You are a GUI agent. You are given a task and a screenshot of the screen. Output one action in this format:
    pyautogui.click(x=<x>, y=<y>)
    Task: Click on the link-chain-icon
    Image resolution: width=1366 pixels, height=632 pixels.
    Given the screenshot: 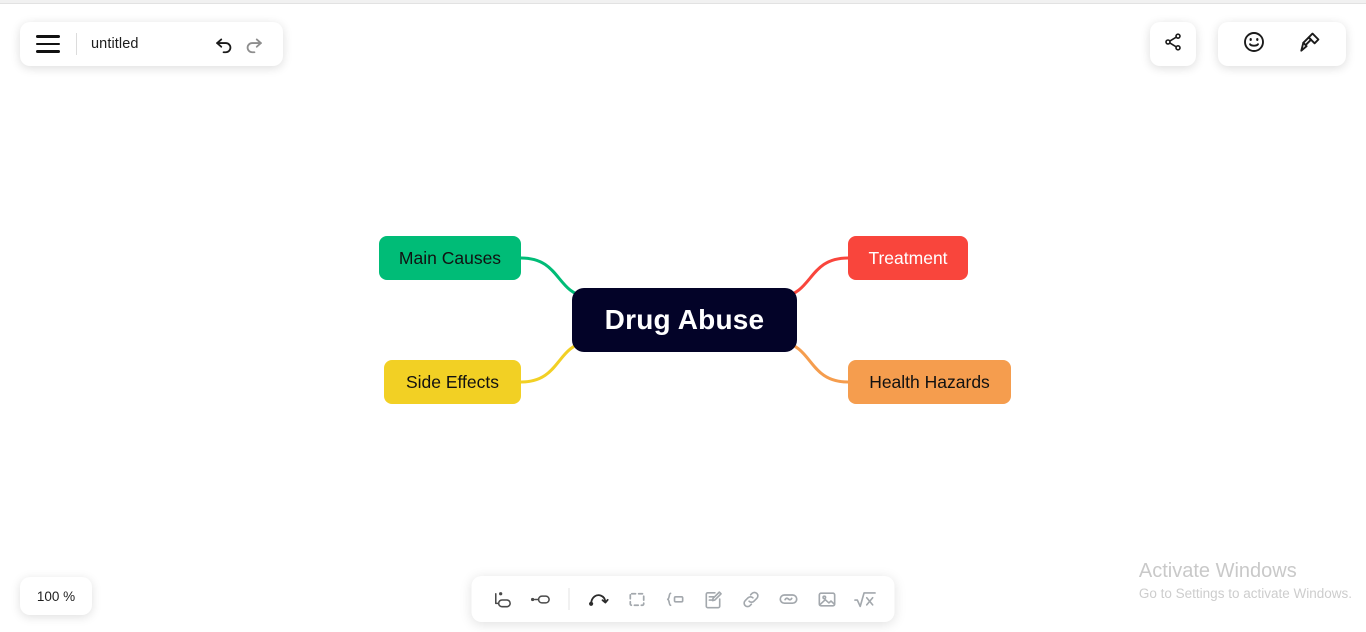 What is the action you would take?
    pyautogui.click(x=751, y=599)
    